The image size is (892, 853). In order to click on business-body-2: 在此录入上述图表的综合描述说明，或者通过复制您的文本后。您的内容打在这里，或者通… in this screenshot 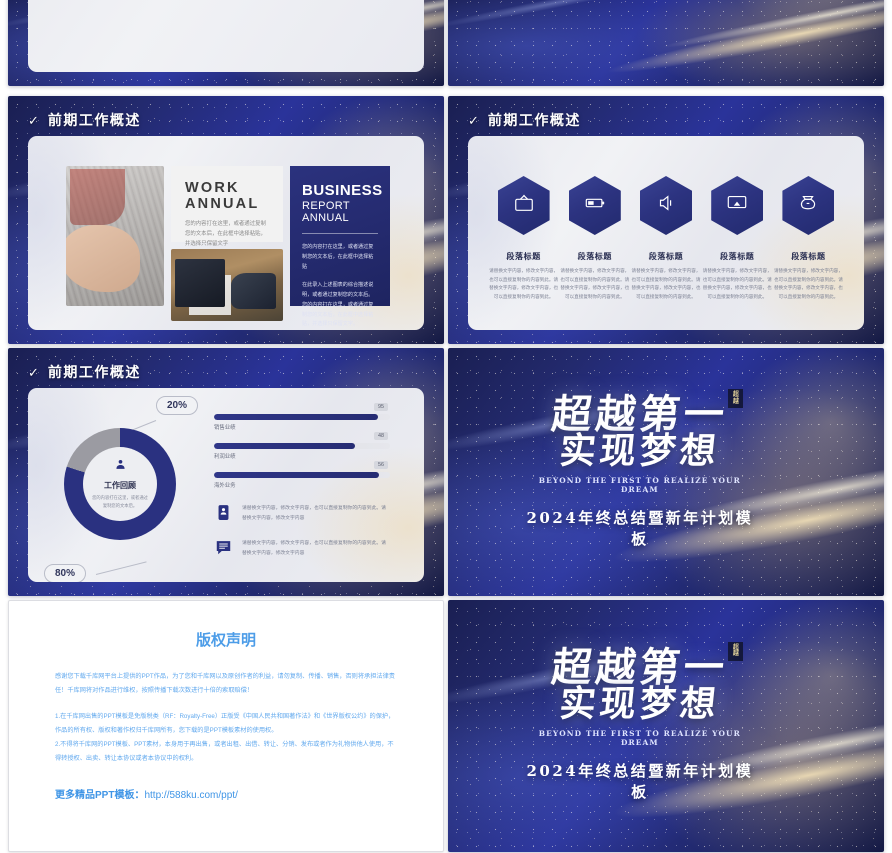, I will do `click(338, 304)`.